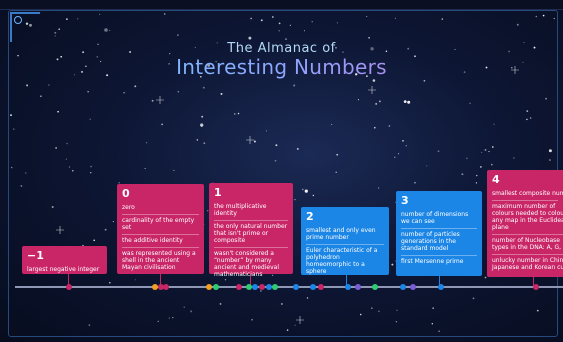 The height and width of the screenshot is (342, 563). Describe the element at coordinates (310, 216) in the screenshot. I see `card-number: 2` at that location.